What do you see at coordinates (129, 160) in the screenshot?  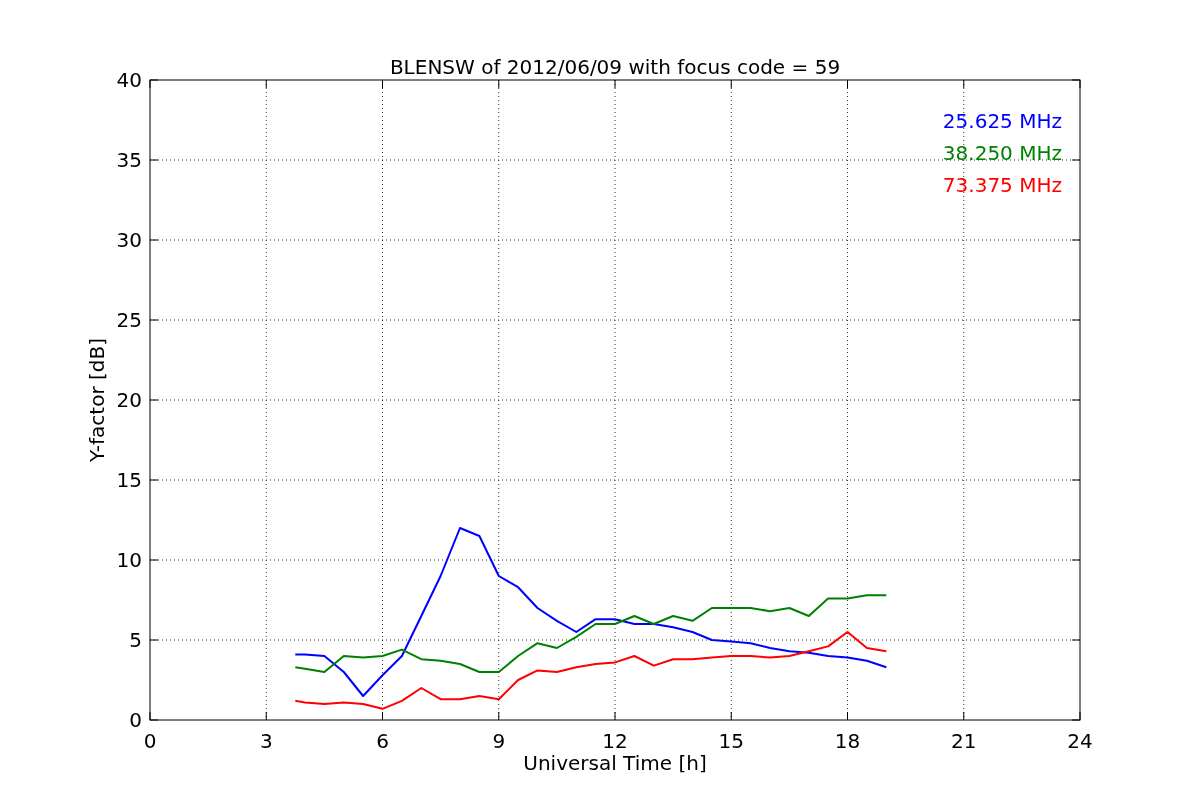 I see `y-tick-label: 35` at bounding box center [129, 160].